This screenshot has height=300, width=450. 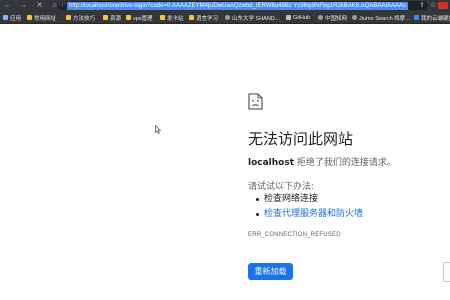 I want to click on bookmark-folder: 资源, so click(x=112, y=17).